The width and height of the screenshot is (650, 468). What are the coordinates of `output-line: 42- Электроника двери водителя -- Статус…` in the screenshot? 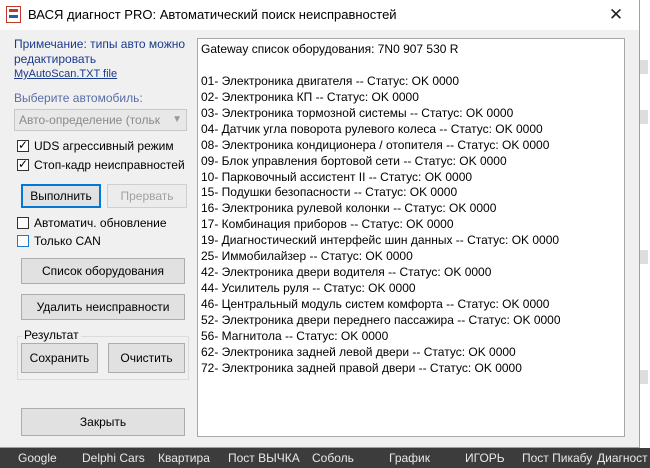 It's located at (346, 272).